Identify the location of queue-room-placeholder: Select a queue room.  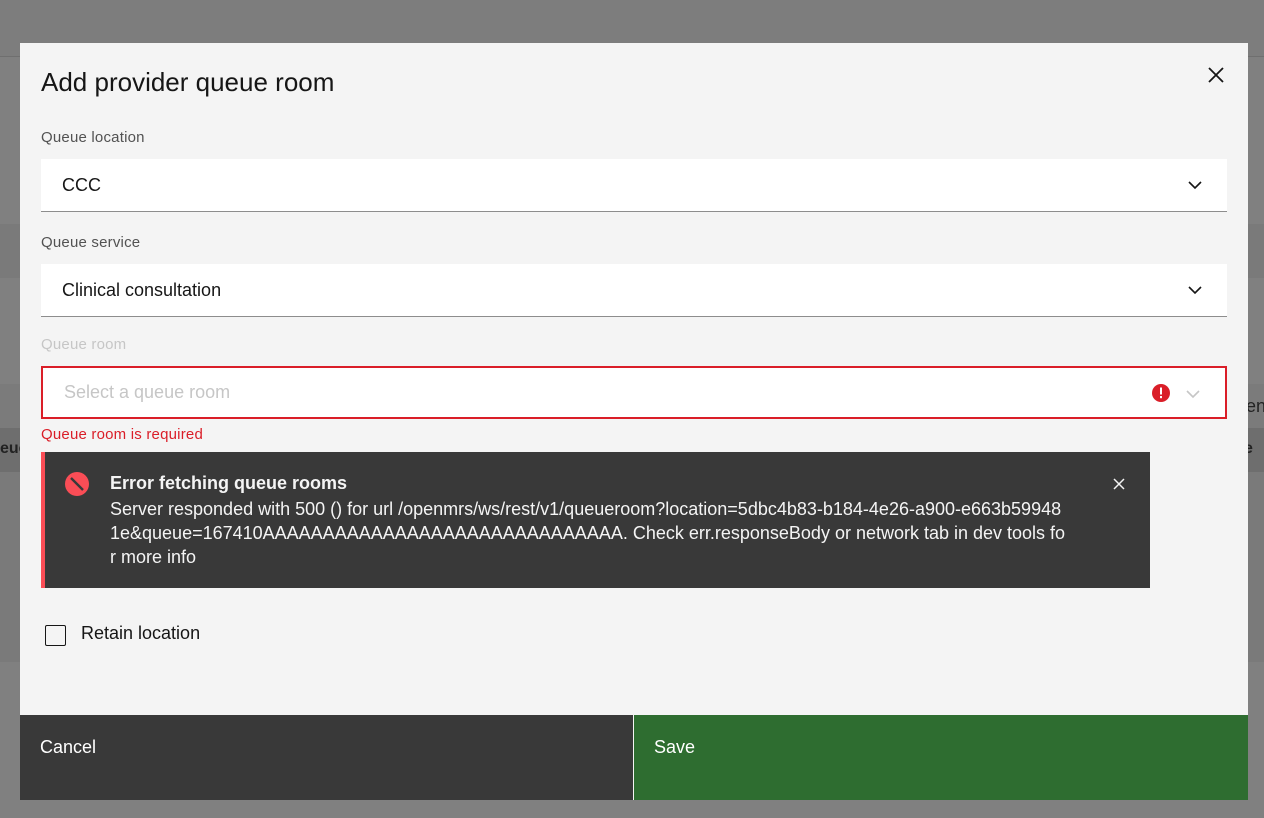
(147, 392).